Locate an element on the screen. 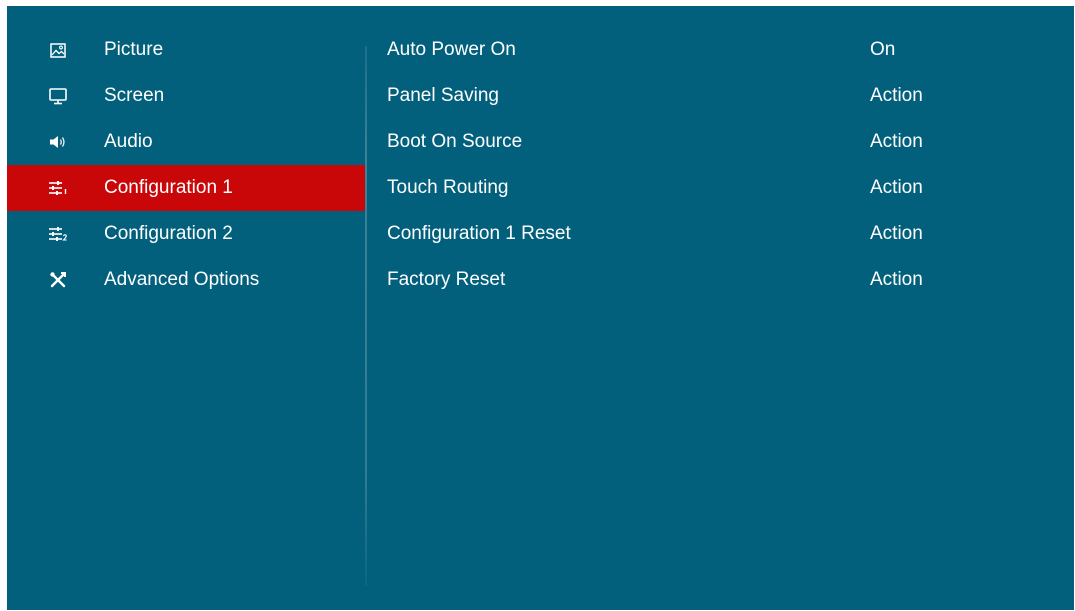 This screenshot has width=1075, height=611. sidebar-item-label: Configuration 2 is located at coordinates (168, 233).